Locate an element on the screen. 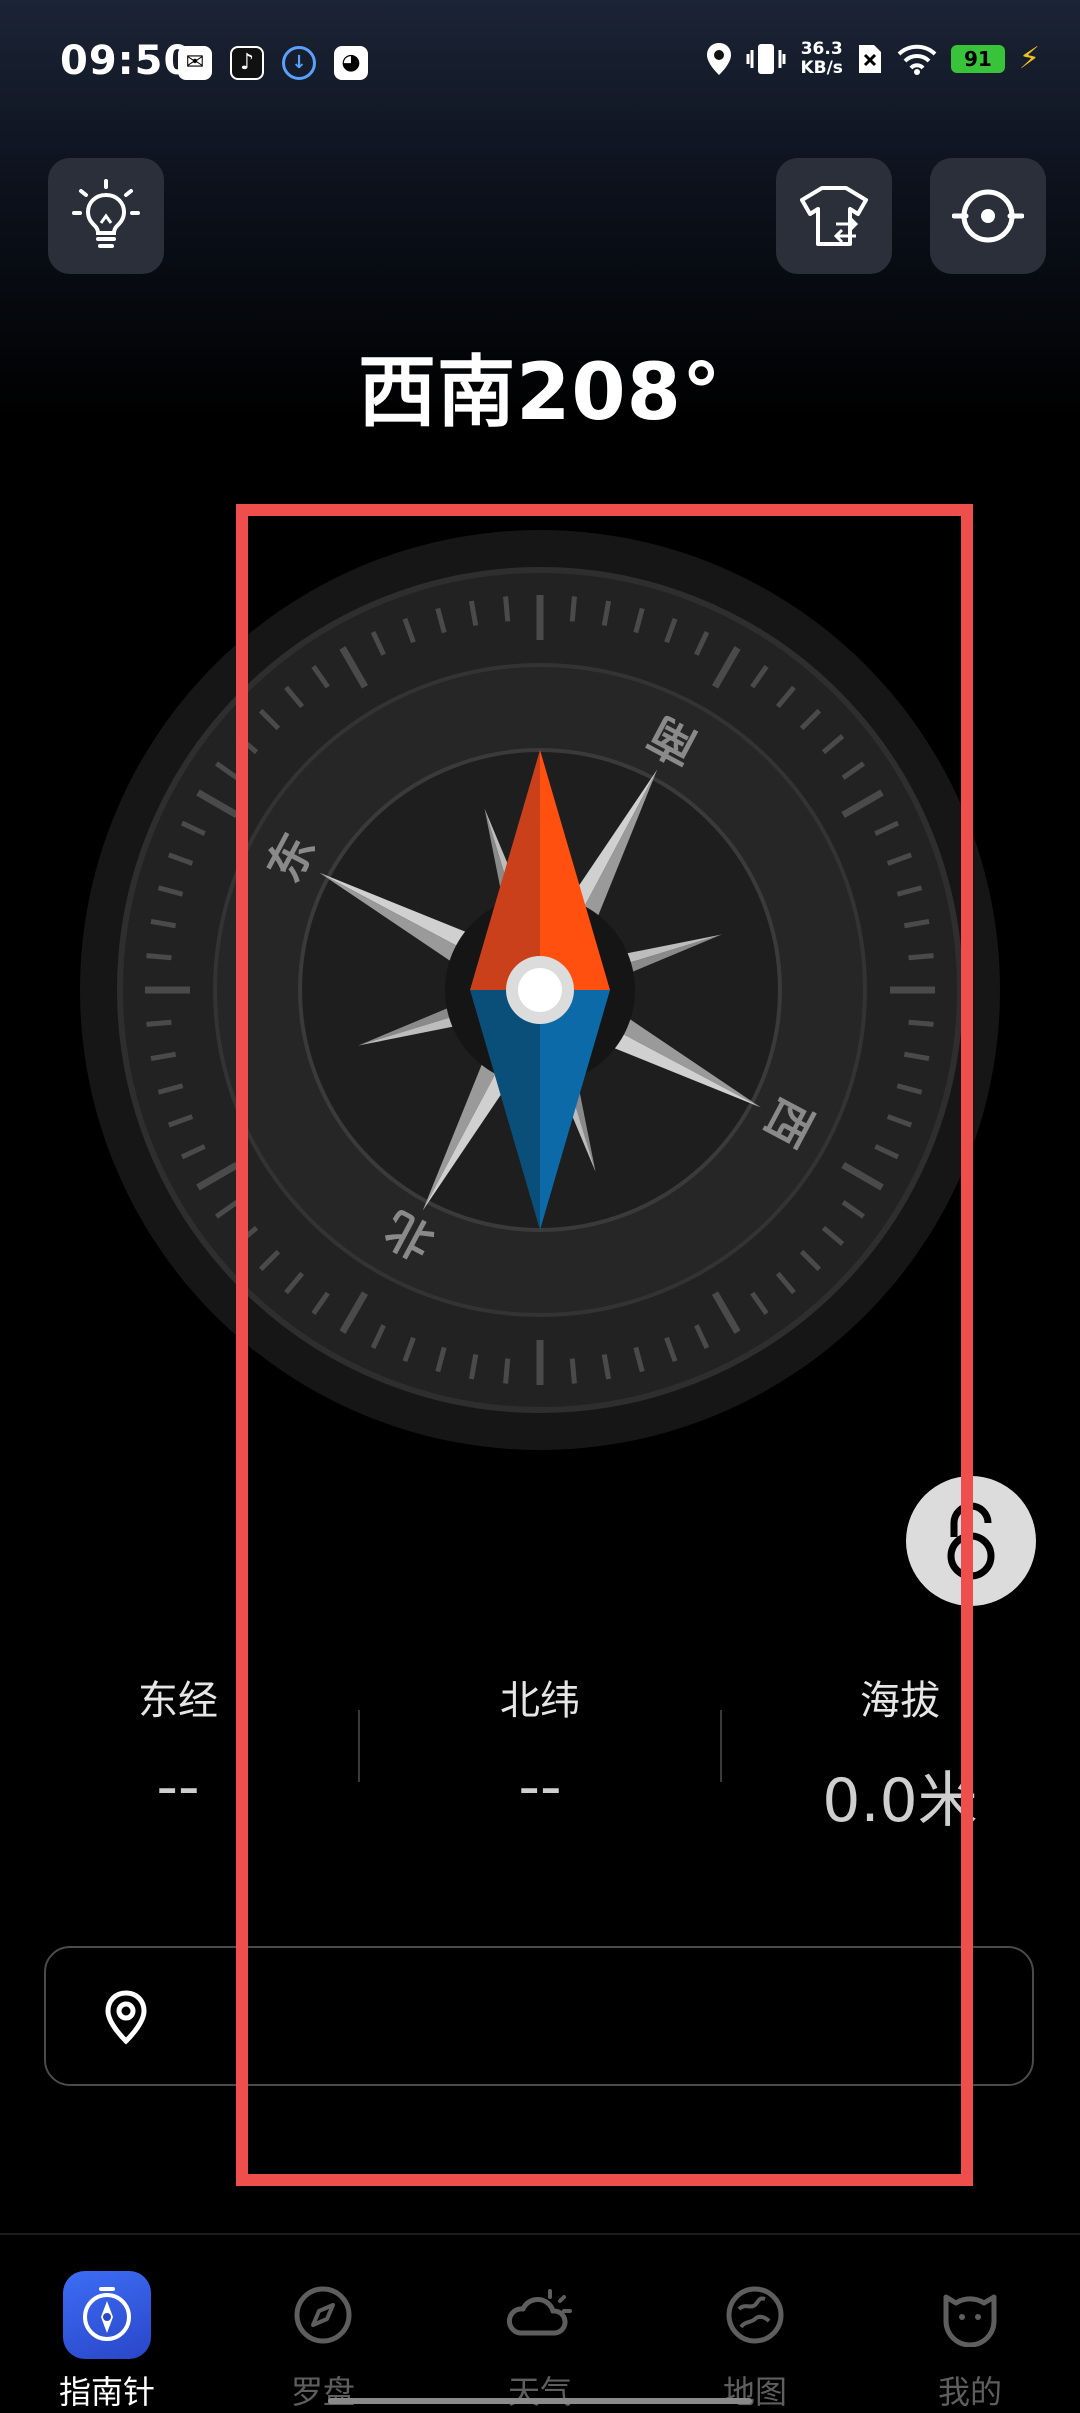 The height and width of the screenshot is (2413, 1080). system-icons: 36.3 KB/s 91 ⚡ is located at coordinates (873, 59).